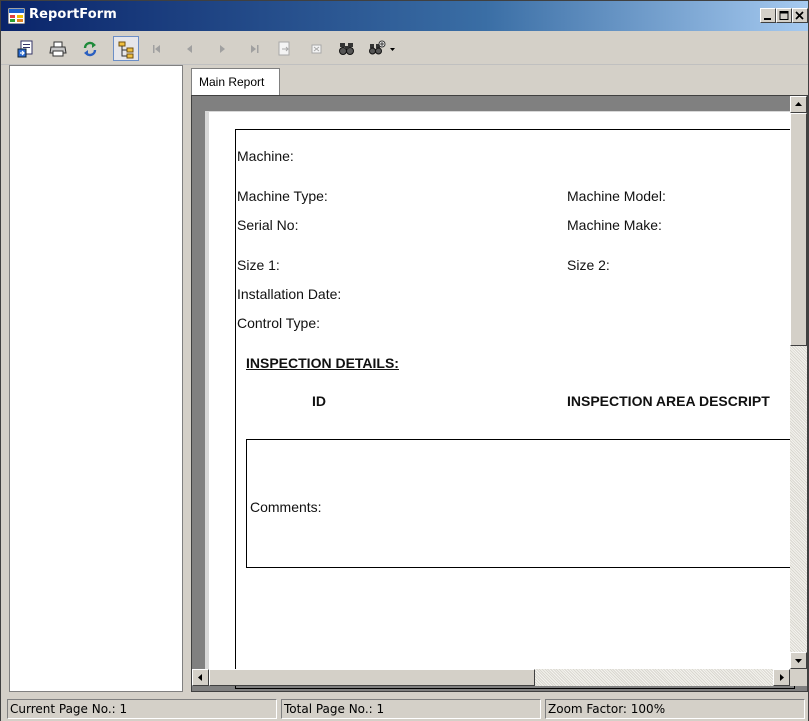  I want to click on zoom-dropdown-button, so click(382, 48).